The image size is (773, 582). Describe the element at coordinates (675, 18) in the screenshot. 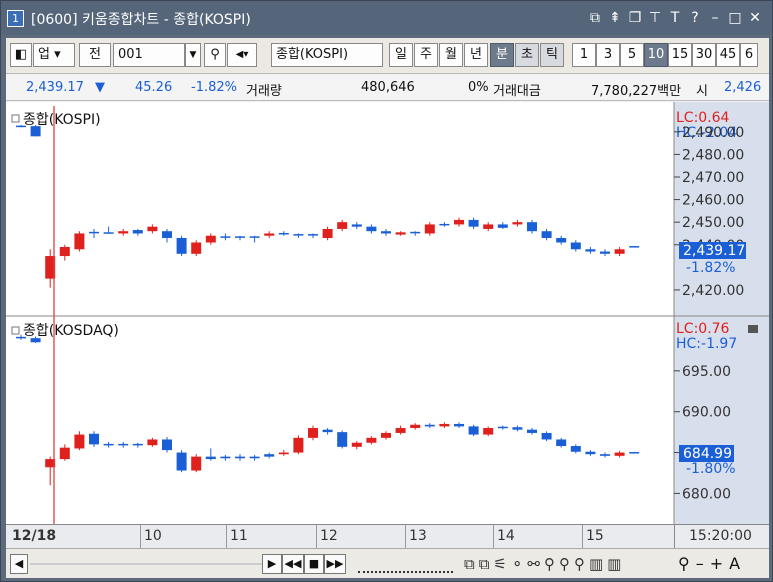

I see `font-icon: T` at that location.